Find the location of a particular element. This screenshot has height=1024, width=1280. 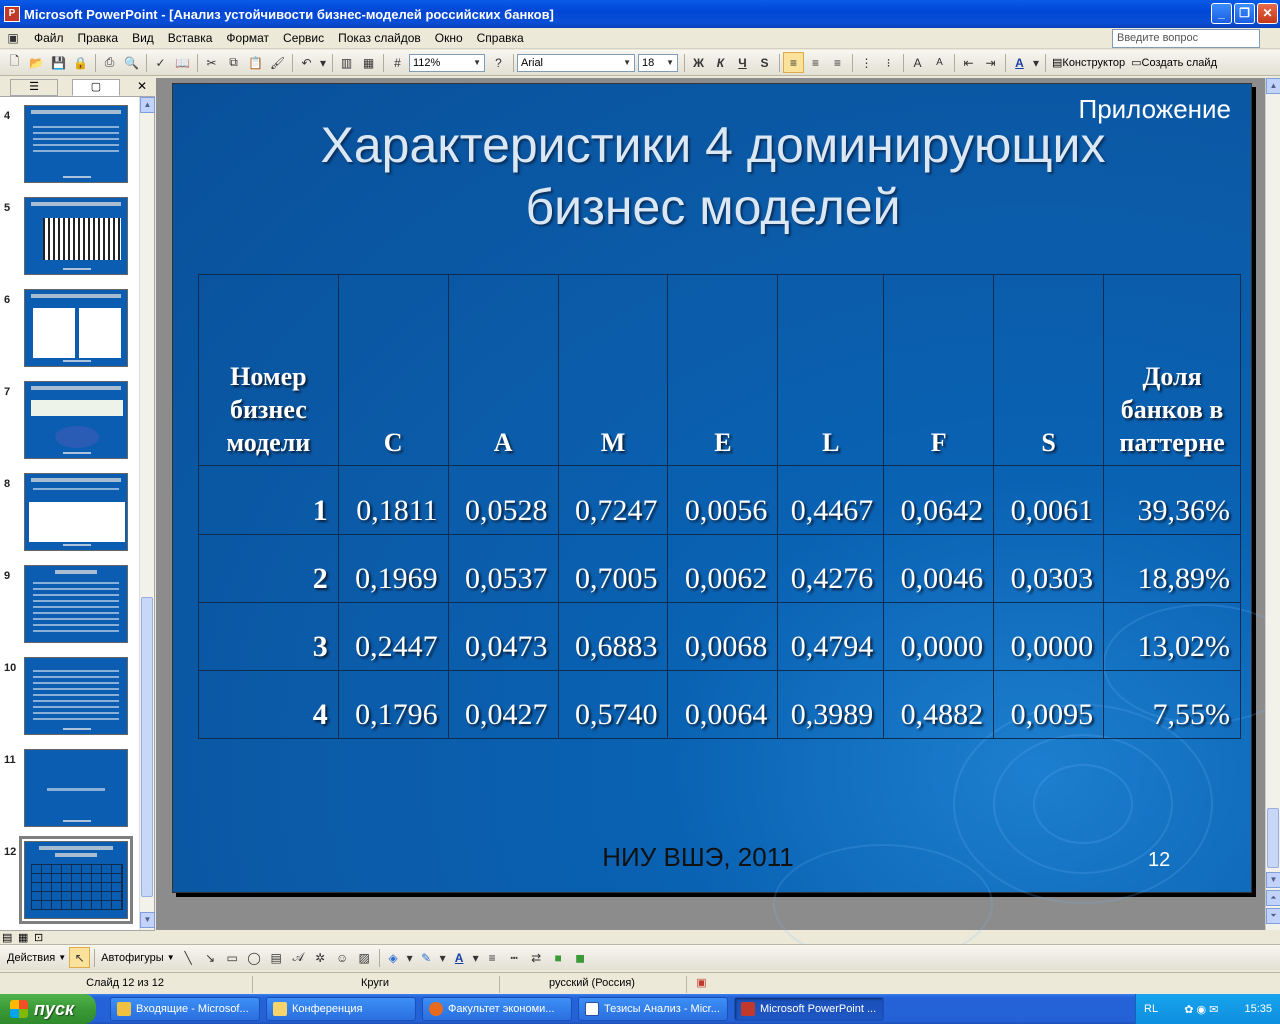

spelling-icon: ✓ is located at coordinates (160, 62).